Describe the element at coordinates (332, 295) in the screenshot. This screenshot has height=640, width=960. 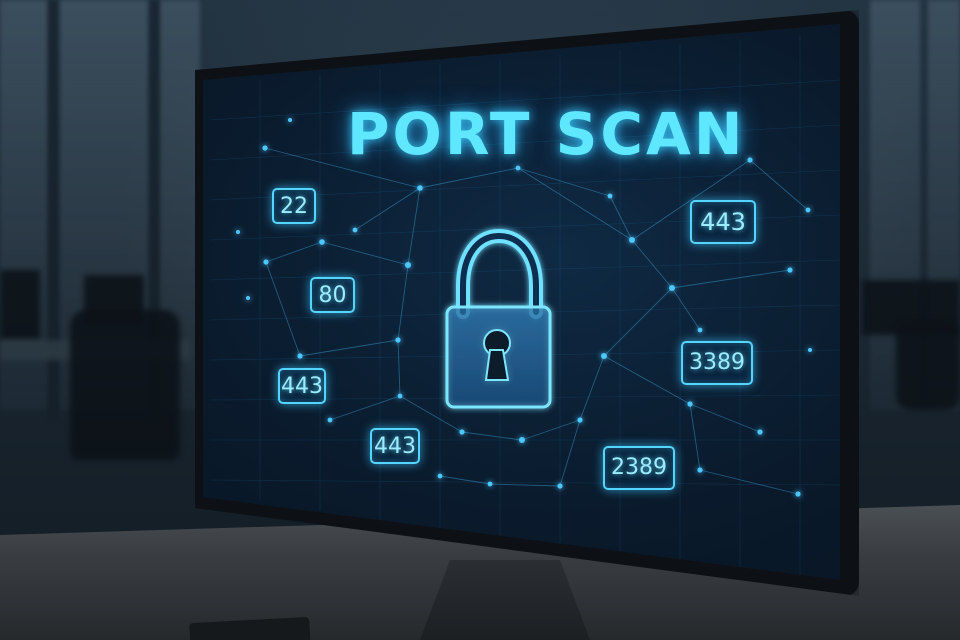
I see `port-badge-80: 80` at that location.